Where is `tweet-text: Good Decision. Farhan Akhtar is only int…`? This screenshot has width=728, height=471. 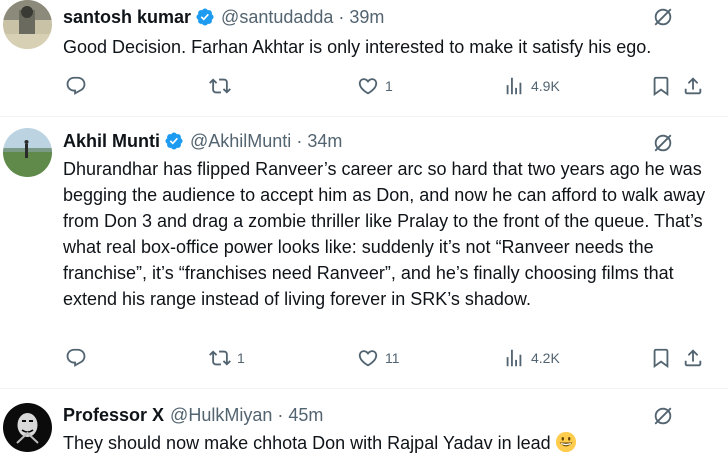
tweet-text: Good Decision. Farhan Akhtar is only int… is located at coordinates (357, 47).